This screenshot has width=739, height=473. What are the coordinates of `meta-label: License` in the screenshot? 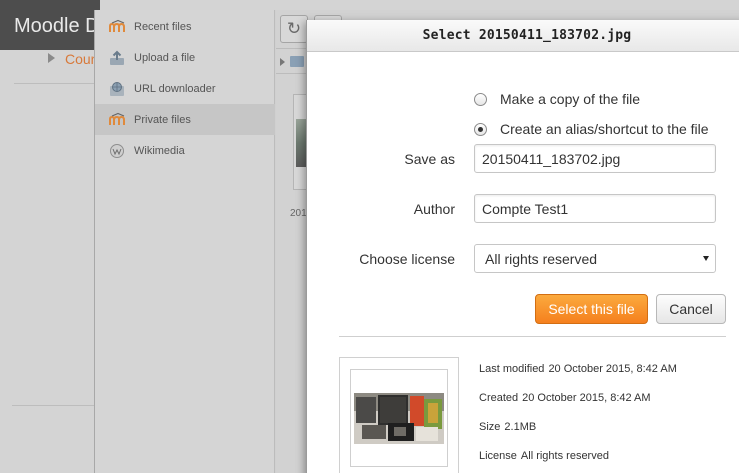 It's located at (498, 456).